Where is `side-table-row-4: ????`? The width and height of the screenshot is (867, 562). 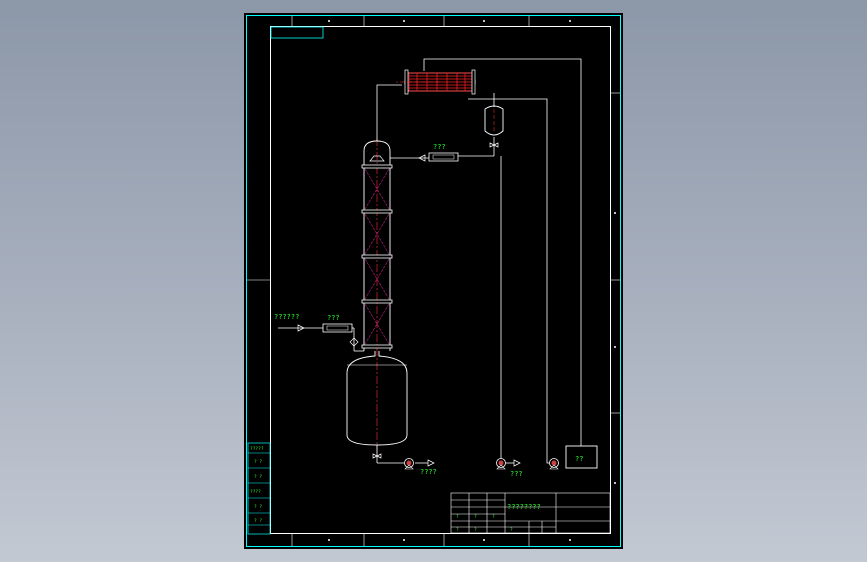
side-table-row-4: ???? is located at coordinates (255, 492).